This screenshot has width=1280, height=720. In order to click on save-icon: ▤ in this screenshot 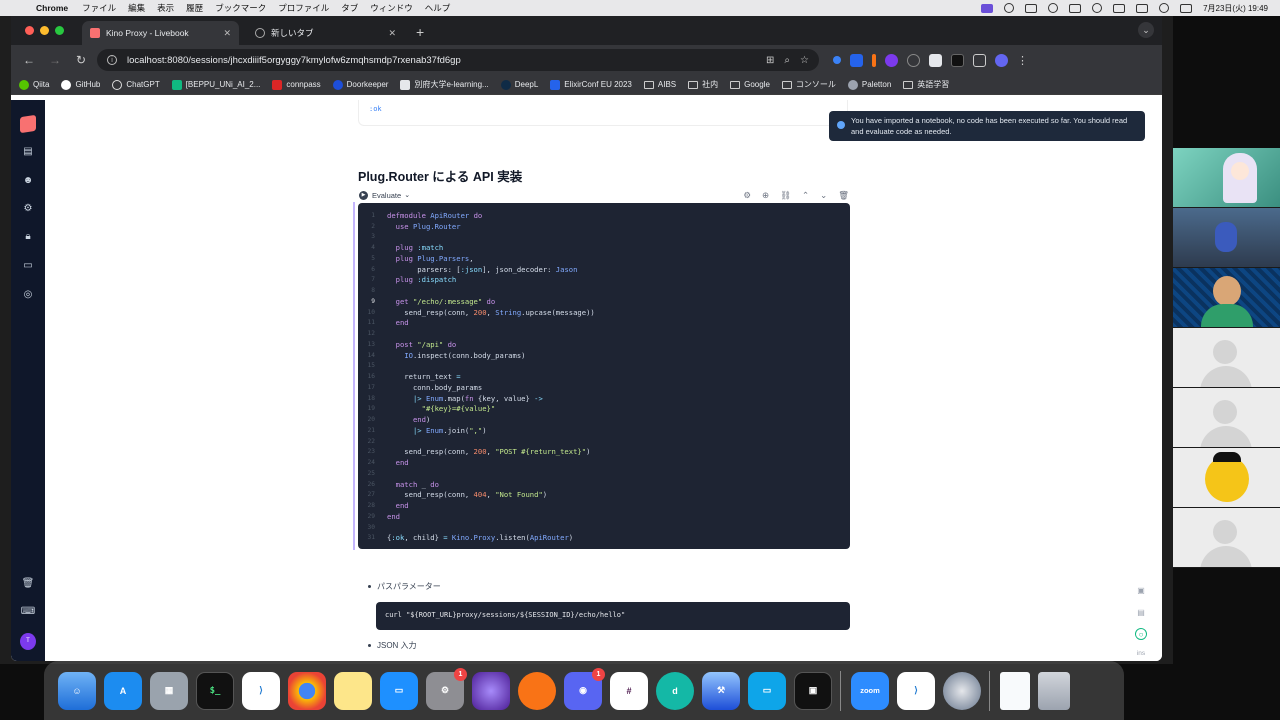, I will do `click(1141, 612)`.